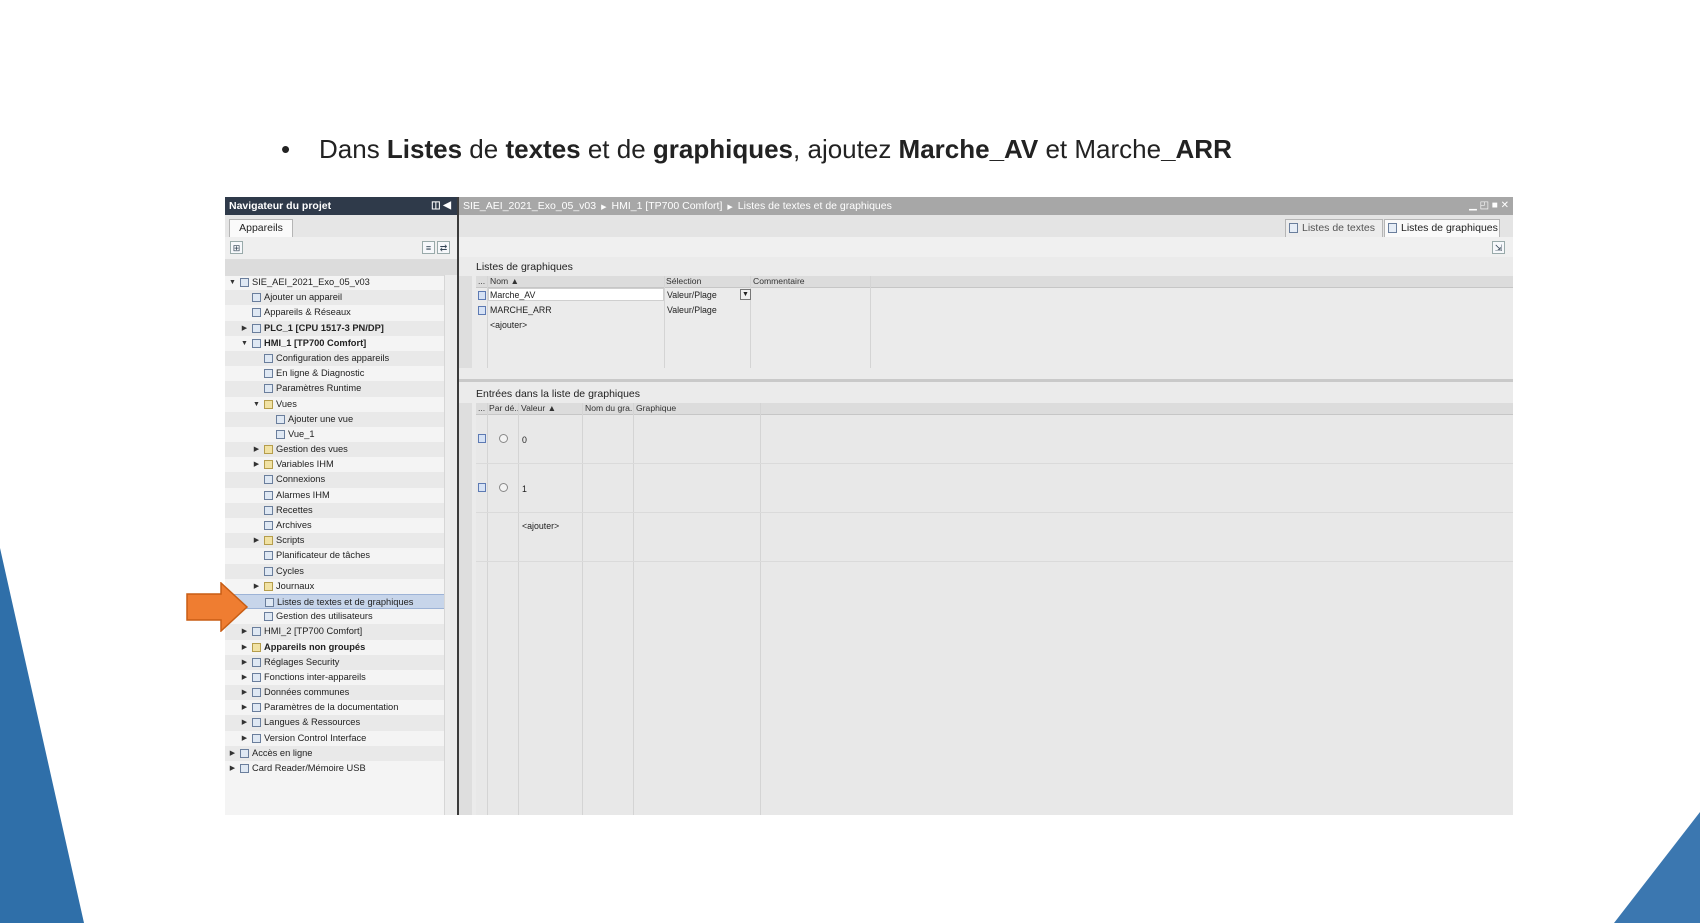 This screenshot has height=923, width=1700. Describe the element at coordinates (341, 693) in the screenshot. I see `tree-item: ▶ Données communes` at that location.